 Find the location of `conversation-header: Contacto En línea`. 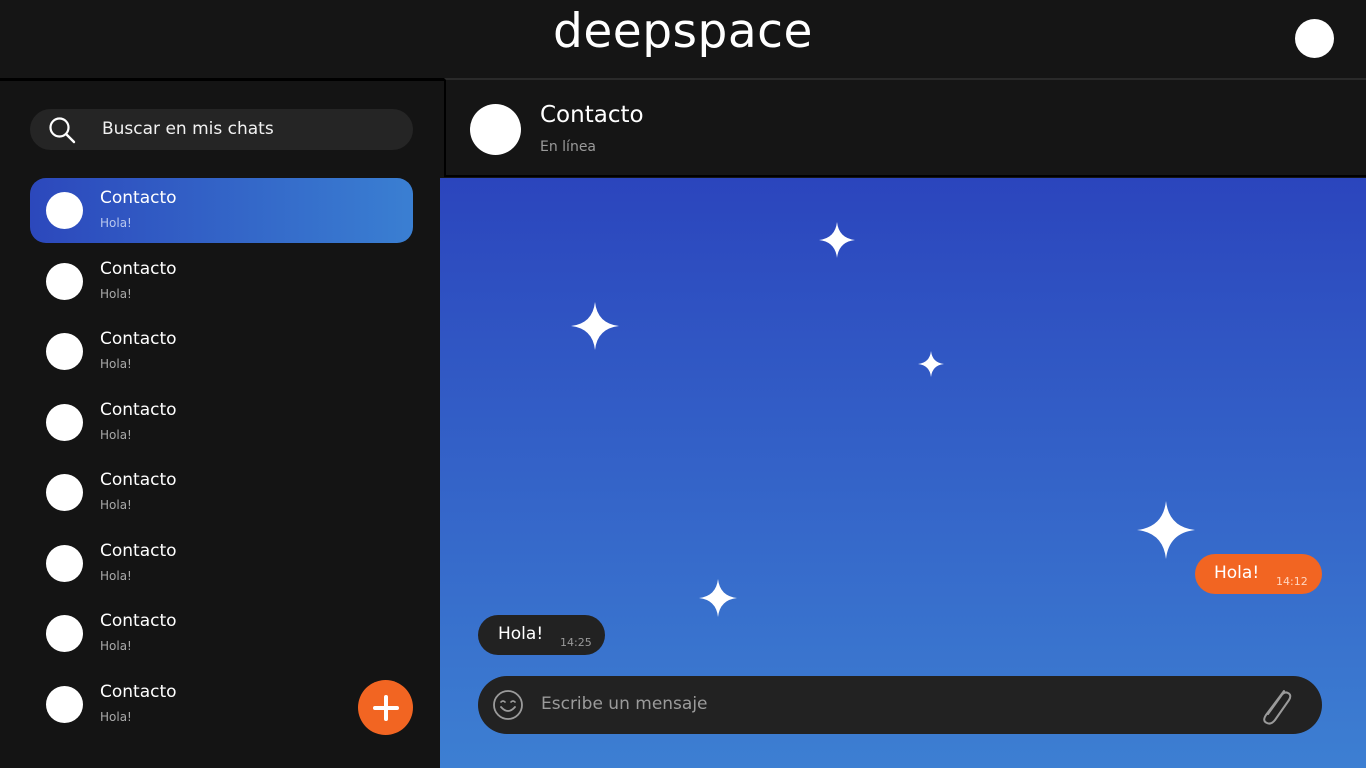

conversation-header: Contacto En línea is located at coordinates (905, 127).